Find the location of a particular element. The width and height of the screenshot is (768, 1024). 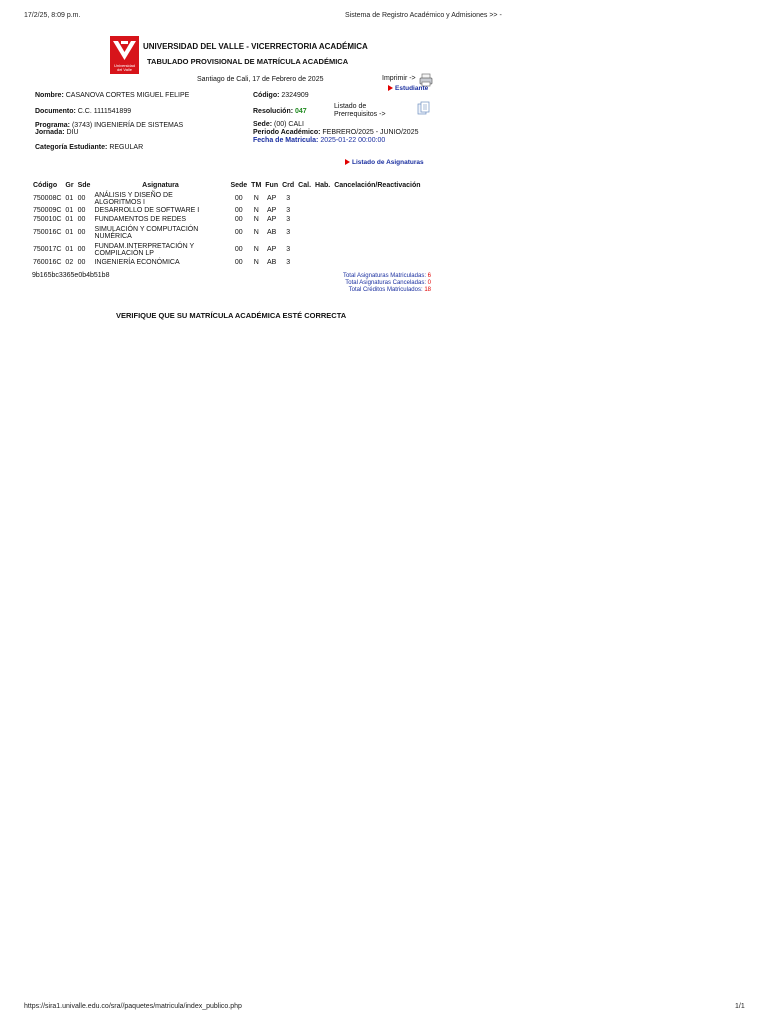

course-name: DESARROLLO DE SOFTWARE I is located at coordinates (160, 210).